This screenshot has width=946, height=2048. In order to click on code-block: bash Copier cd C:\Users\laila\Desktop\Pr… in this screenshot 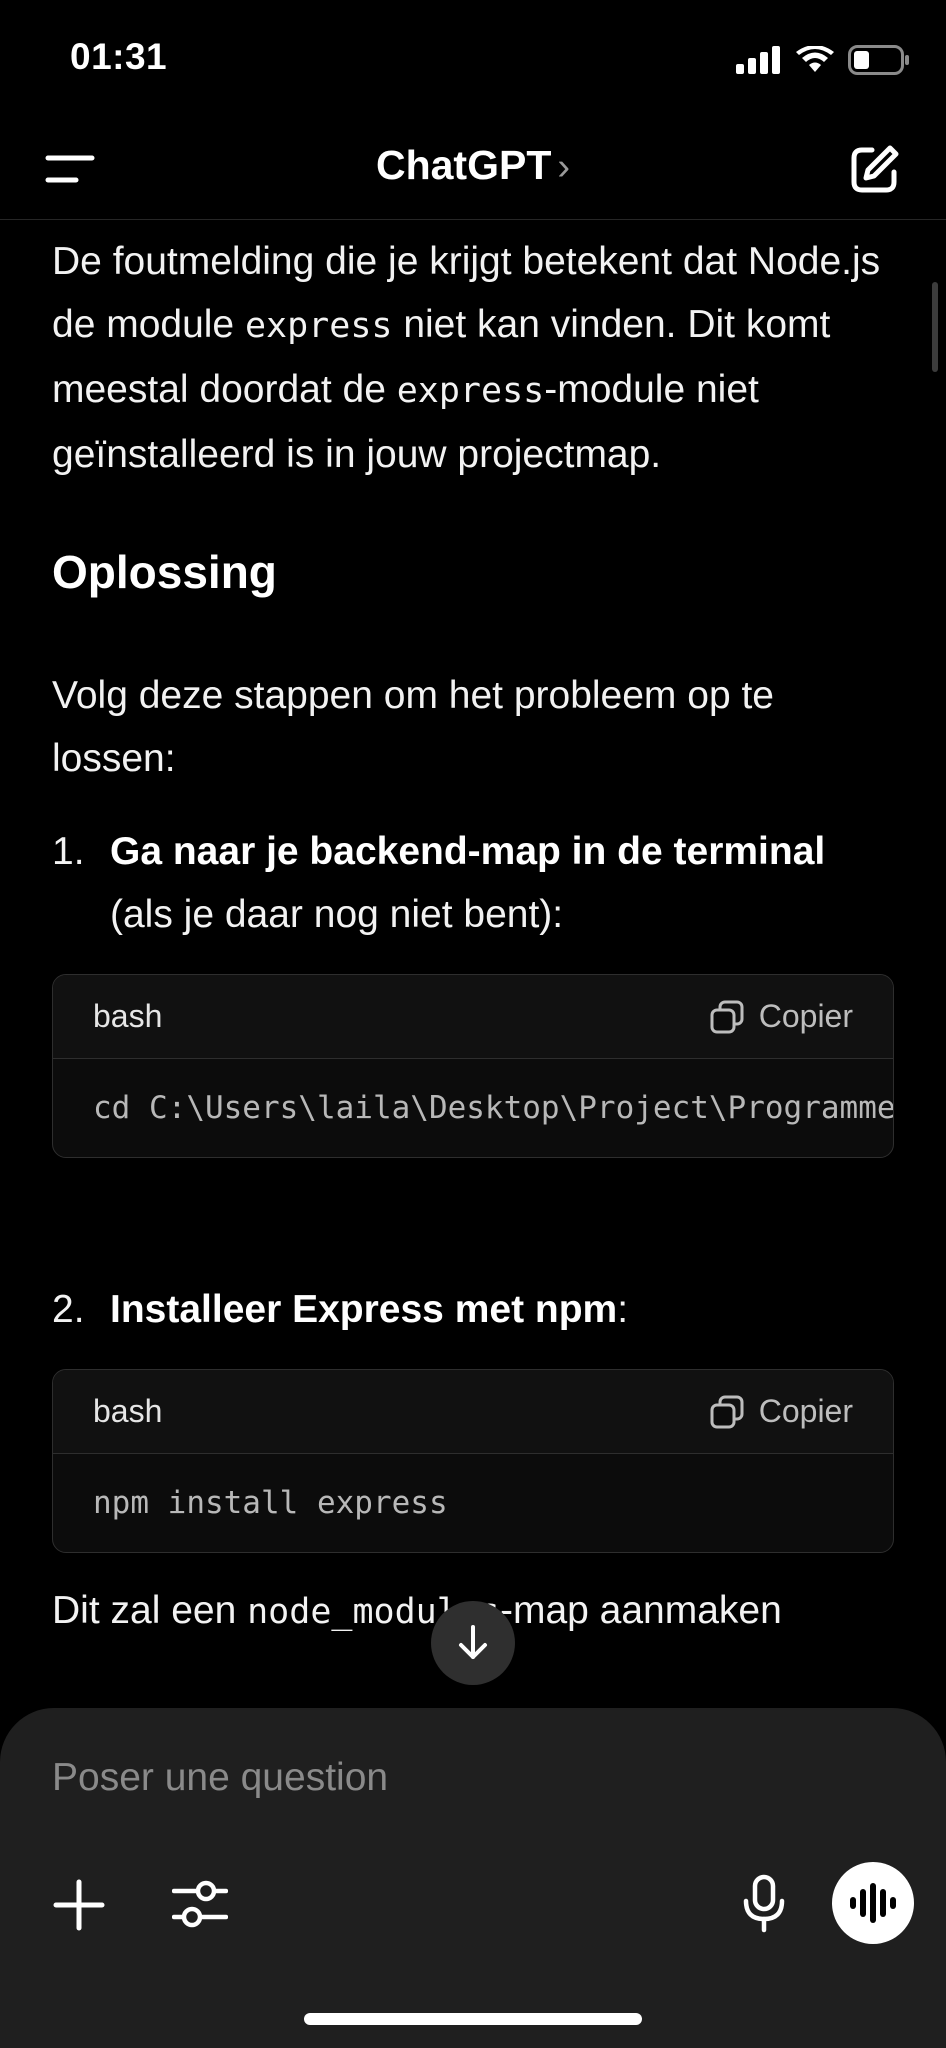, I will do `click(473, 1066)`.